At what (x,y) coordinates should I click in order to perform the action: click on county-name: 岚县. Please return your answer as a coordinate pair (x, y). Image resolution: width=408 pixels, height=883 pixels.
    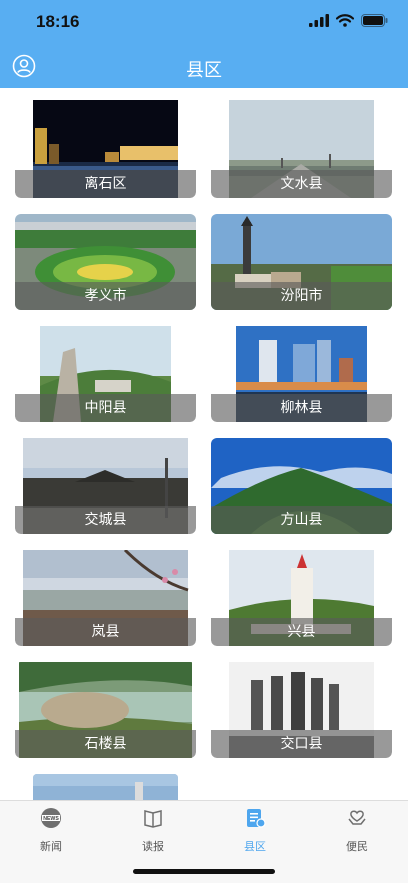
    Looking at the image, I should click on (105, 631).